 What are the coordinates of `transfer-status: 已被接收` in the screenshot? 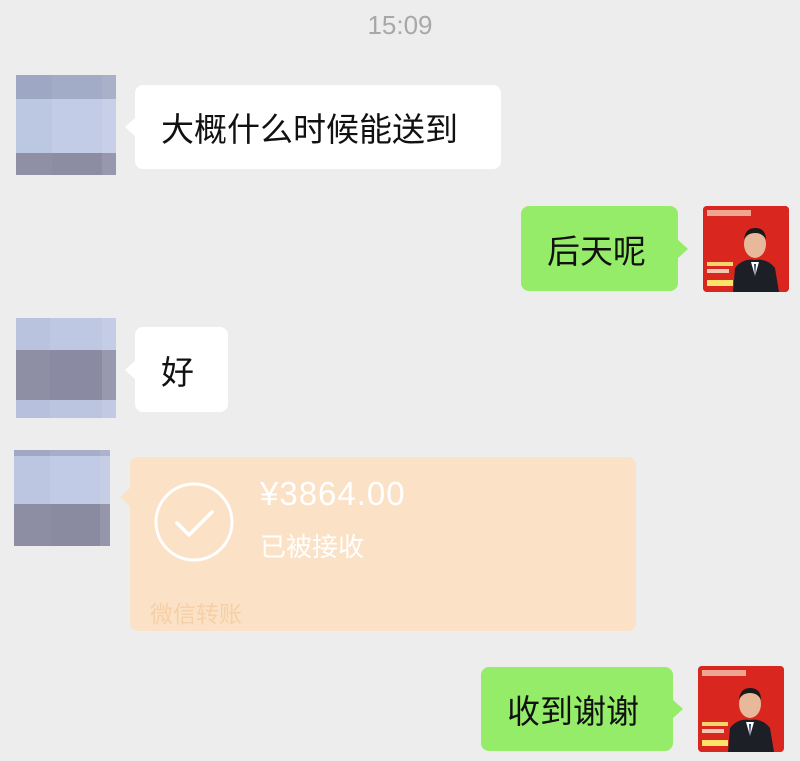 It's located at (312, 548).